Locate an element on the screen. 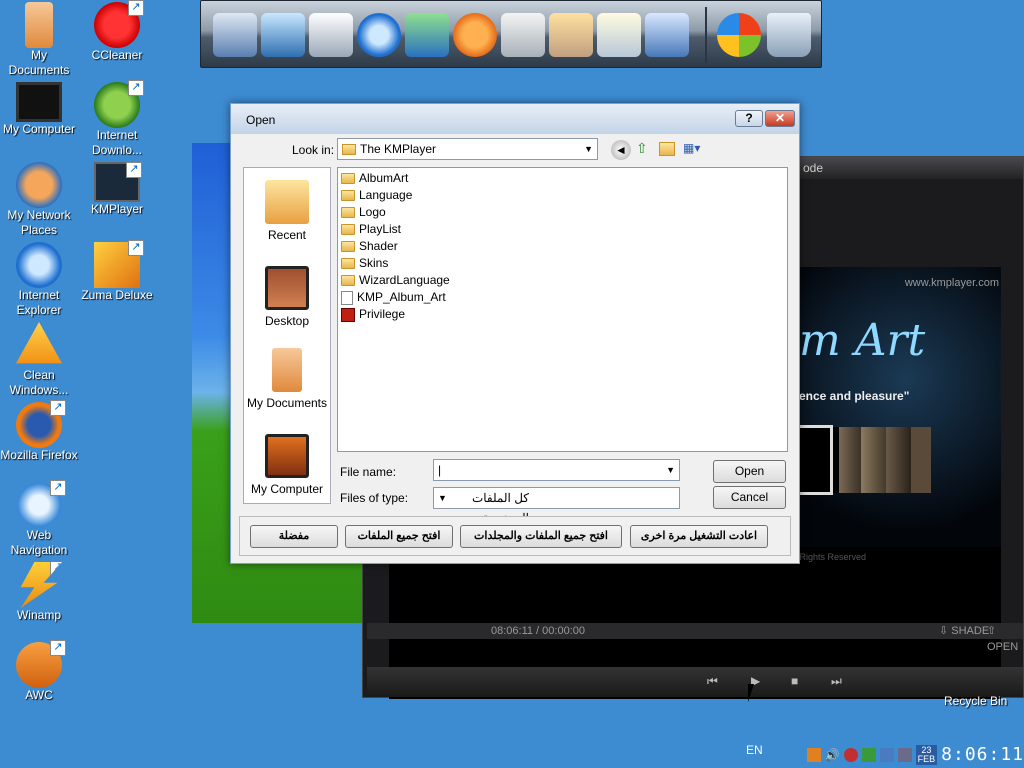 The width and height of the screenshot is (1024, 768). clean-icon: ↗ is located at coordinates (39, 343).